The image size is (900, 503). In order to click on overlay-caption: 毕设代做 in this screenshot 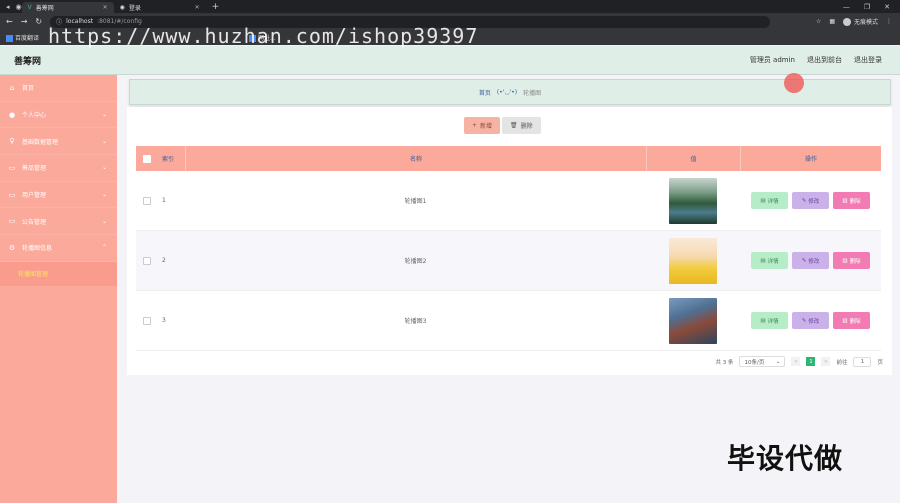, I will do `click(785, 458)`.